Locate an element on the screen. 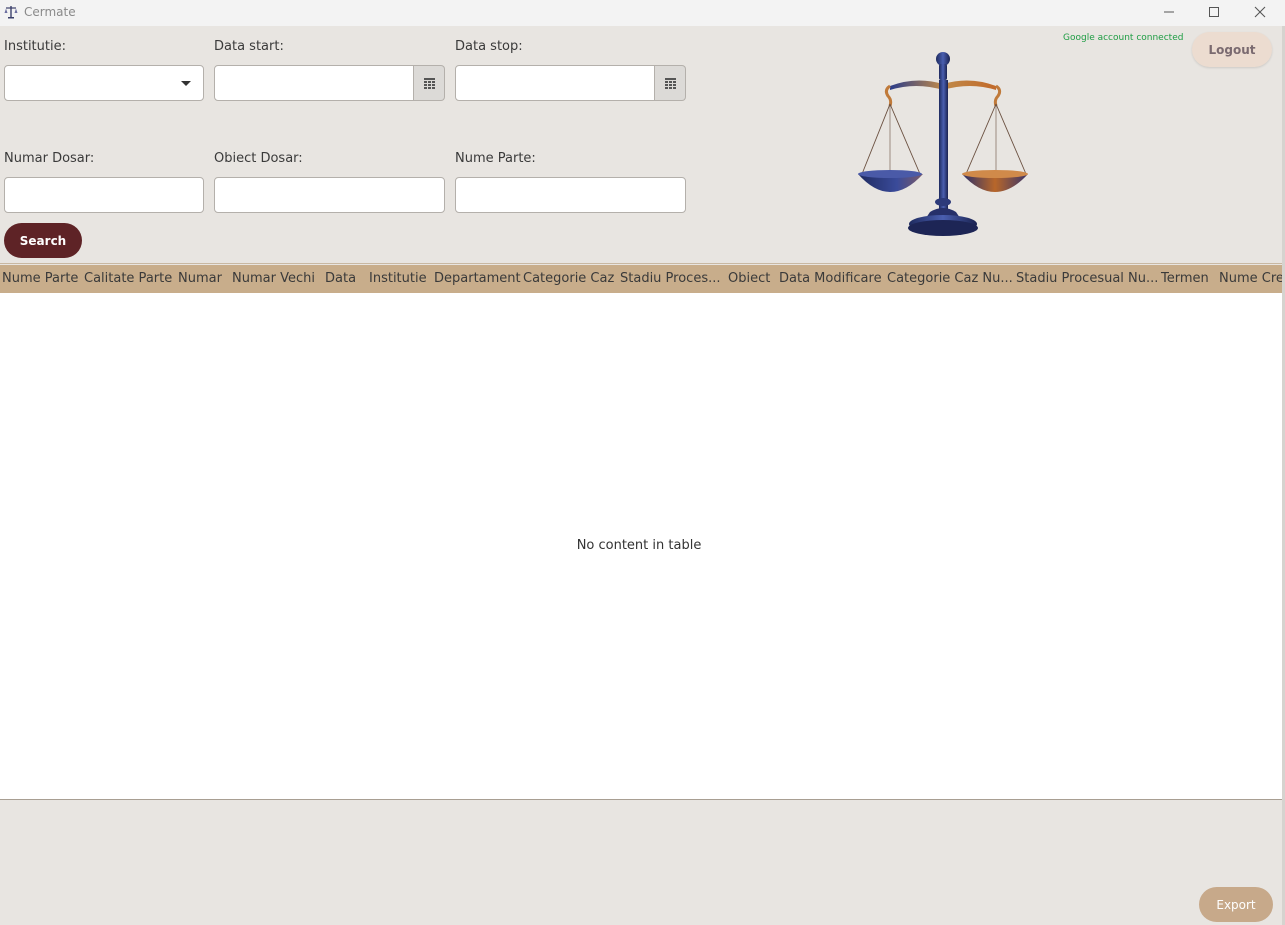 This screenshot has height=925, width=1285. column-header: Nume Parte is located at coordinates (40, 278).